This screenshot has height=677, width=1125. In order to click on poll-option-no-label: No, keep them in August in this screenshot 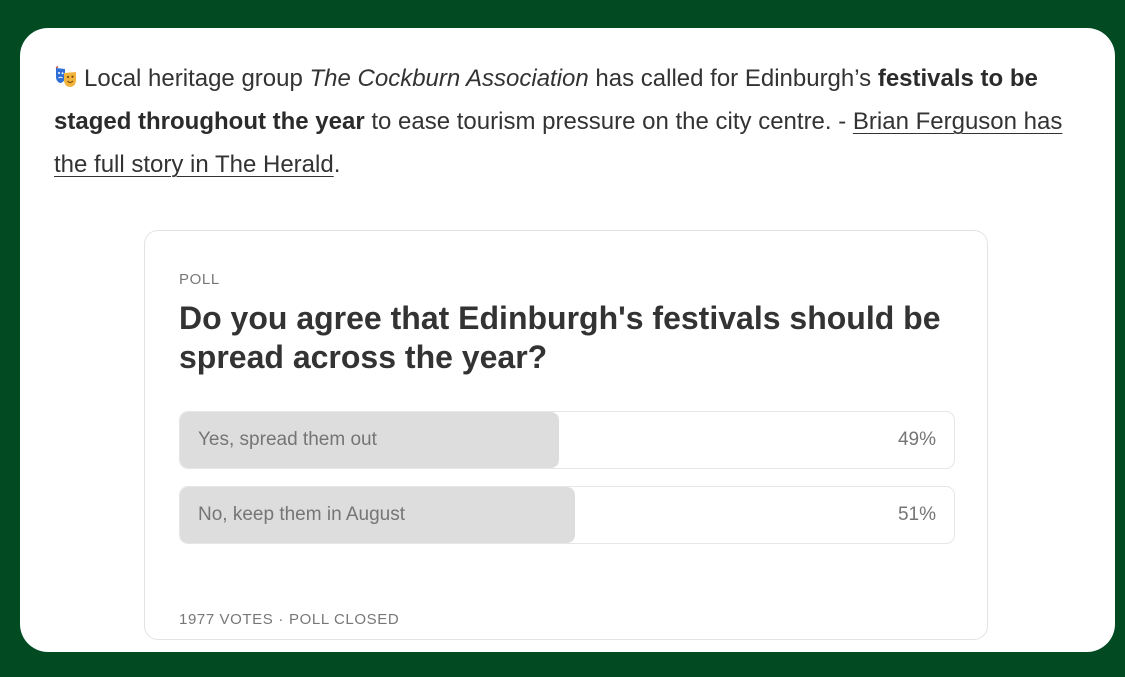, I will do `click(302, 514)`.